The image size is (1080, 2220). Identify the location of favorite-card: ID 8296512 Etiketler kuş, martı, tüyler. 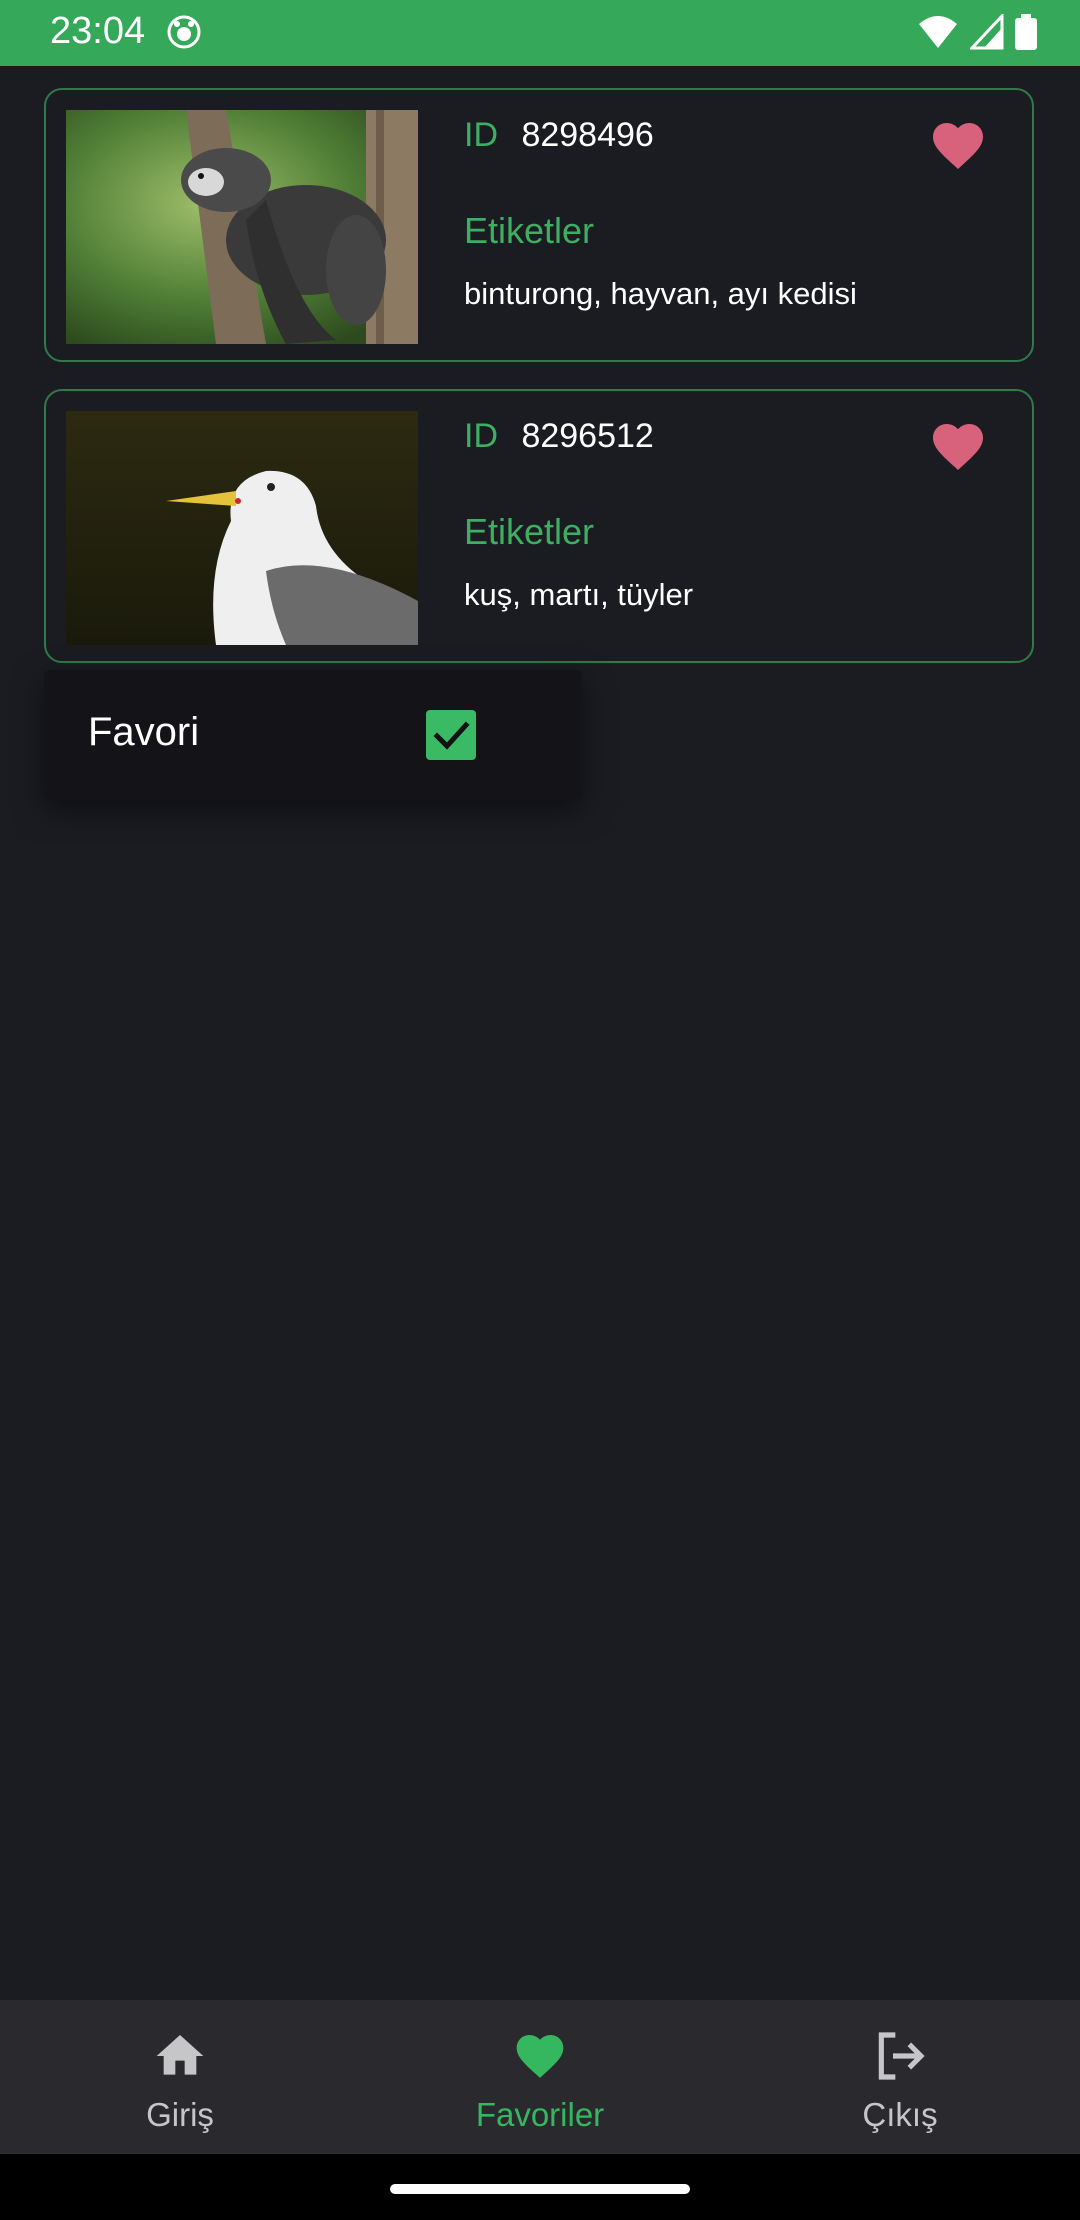
(539, 526).